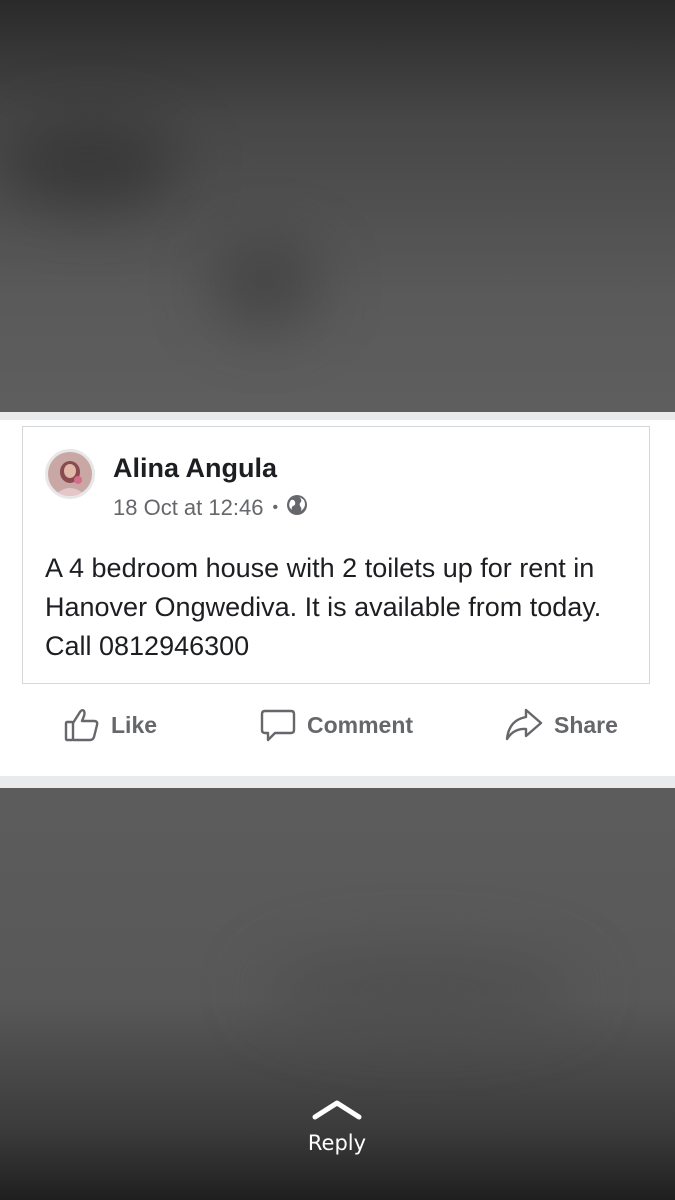 The height and width of the screenshot is (1200, 675). Describe the element at coordinates (278, 725) in the screenshot. I see `speech-bubble-icon` at that location.